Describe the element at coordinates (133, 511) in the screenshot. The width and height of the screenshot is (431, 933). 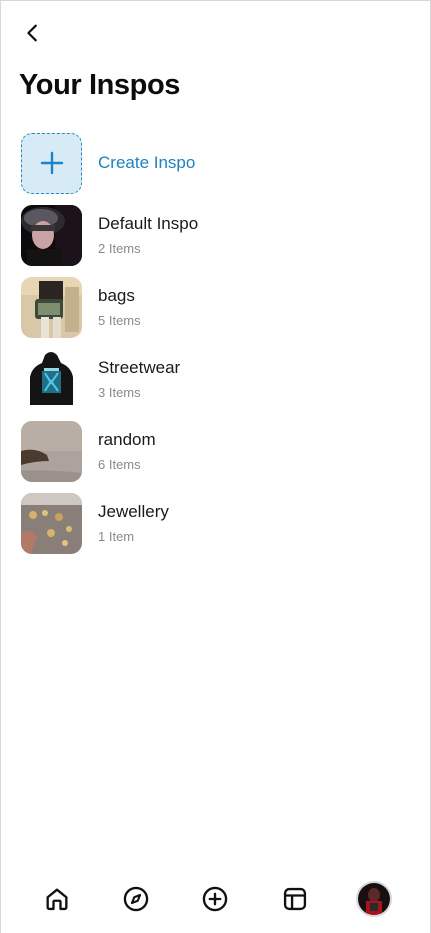
I see `inspo-name: Jewellery` at that location.